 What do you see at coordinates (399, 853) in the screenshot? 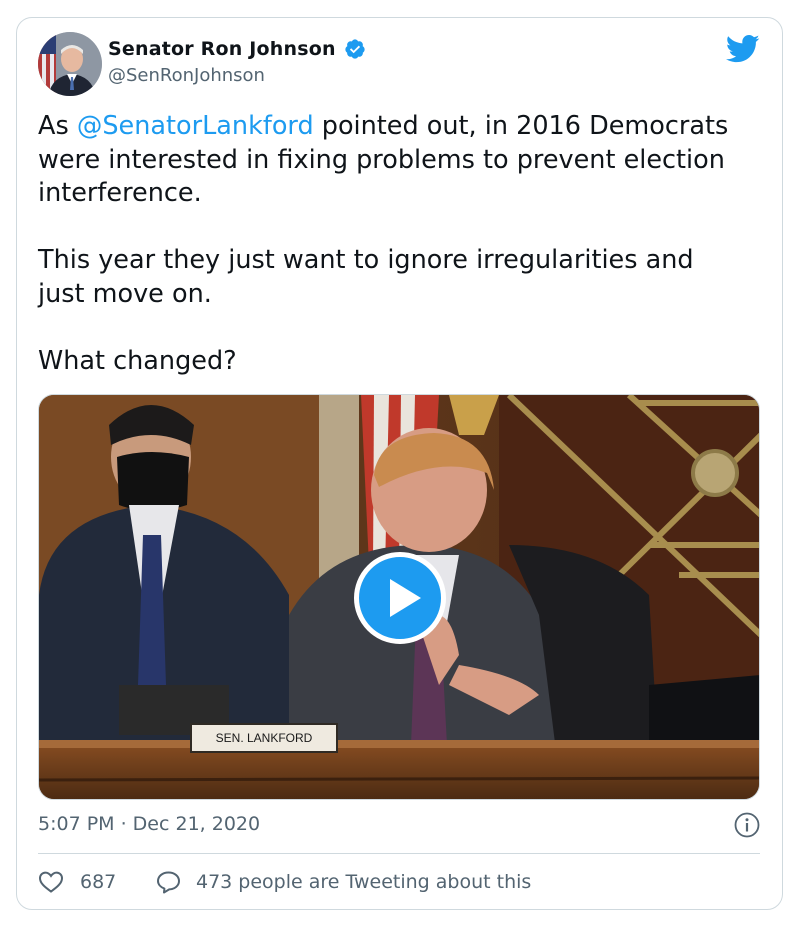
I see `divider` at bounding box center [399, 853].